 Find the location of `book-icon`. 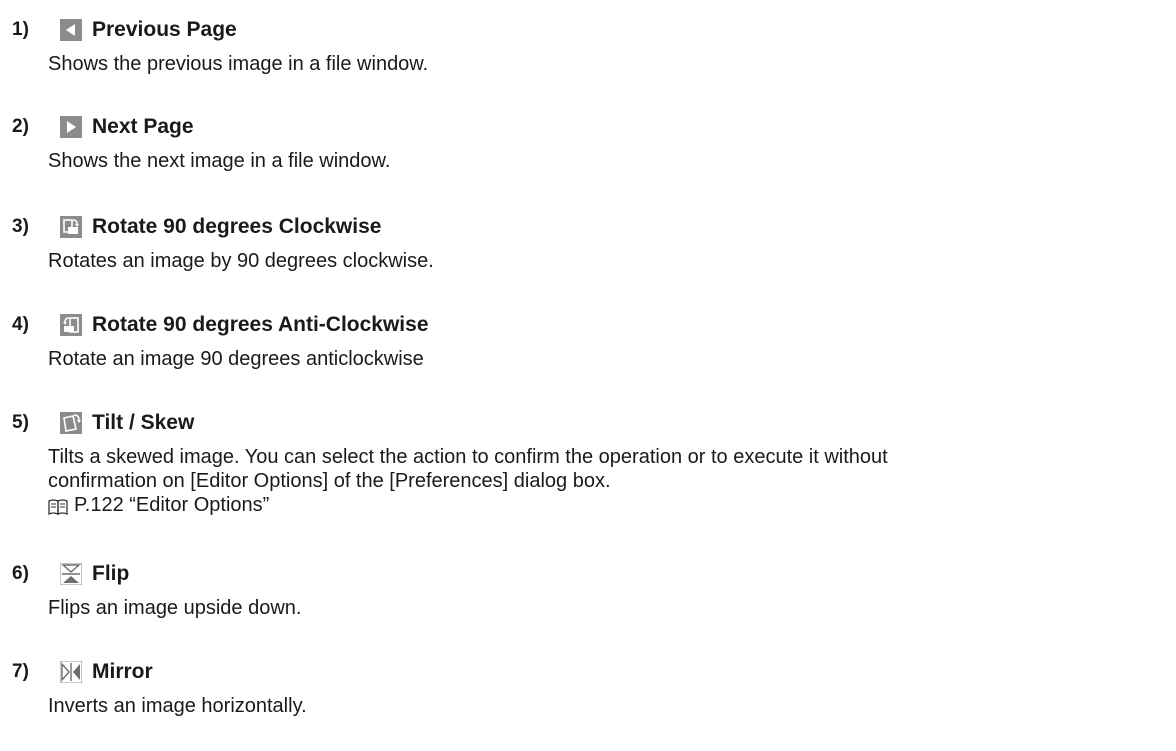

book-icon is located at coordinates (58, 506).